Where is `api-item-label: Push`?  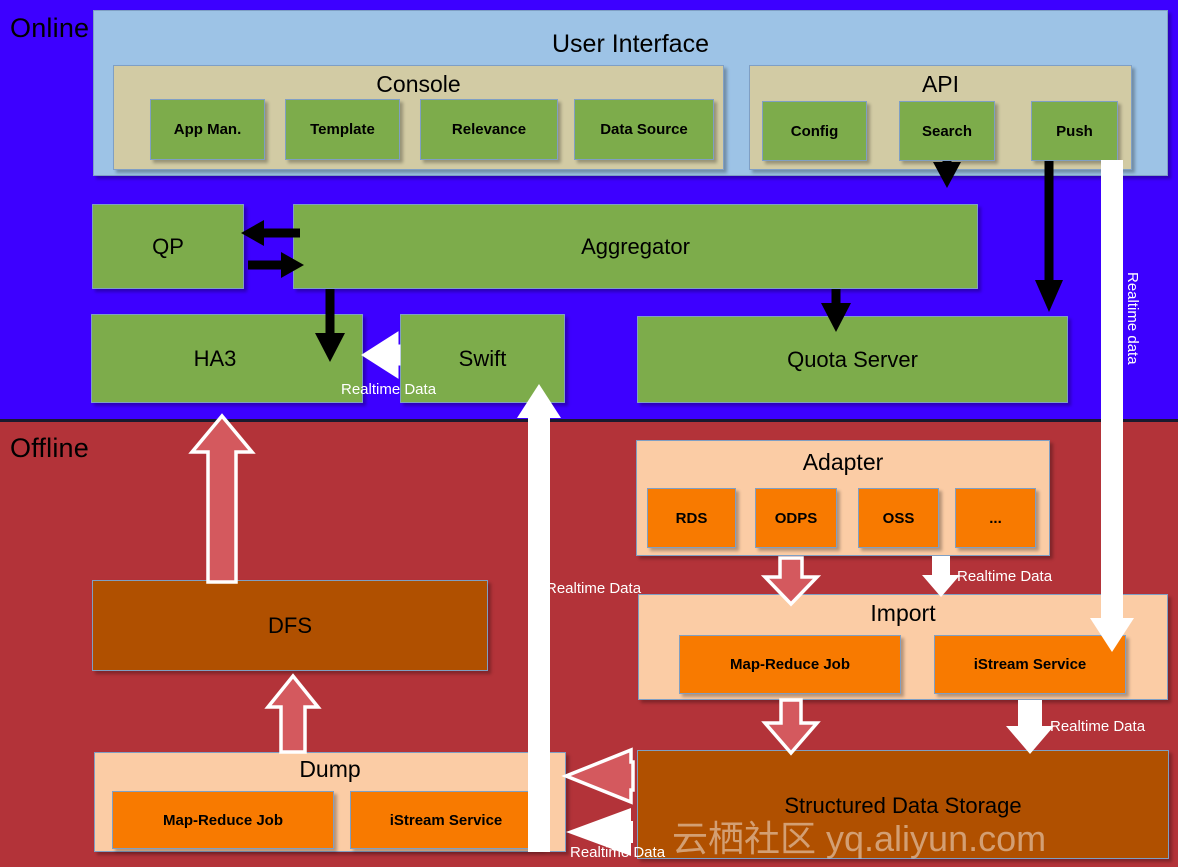 api-item-label: Push is located at coordinates (1074, 131).